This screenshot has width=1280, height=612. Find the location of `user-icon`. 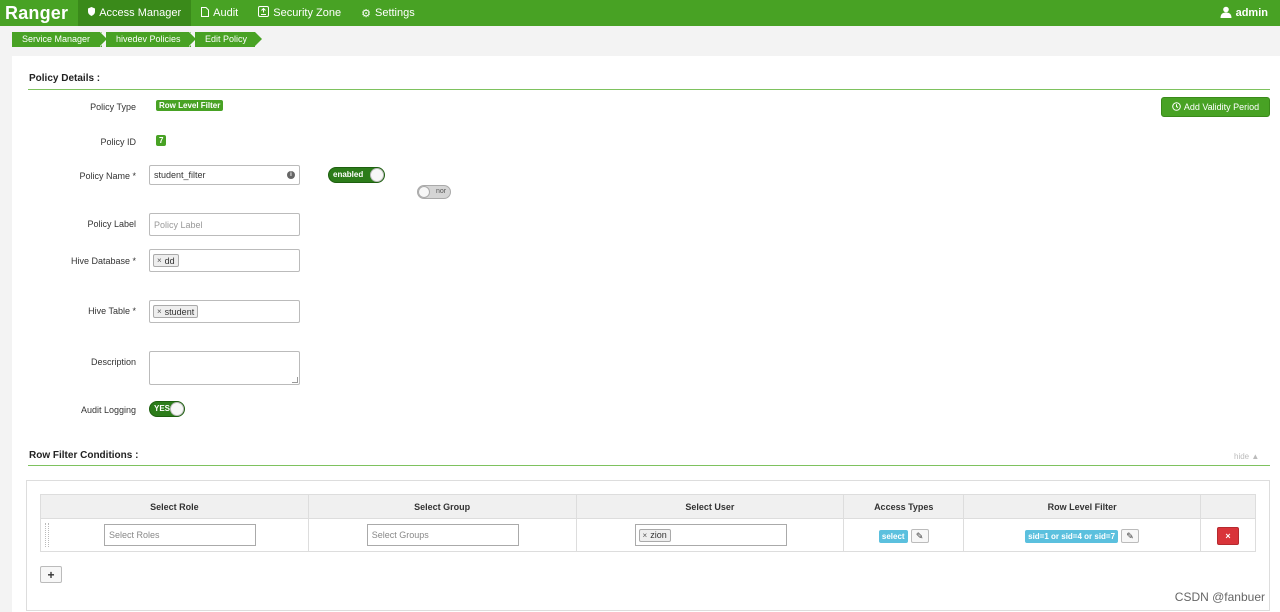

user-icon is located at coordinates (1226, 13).